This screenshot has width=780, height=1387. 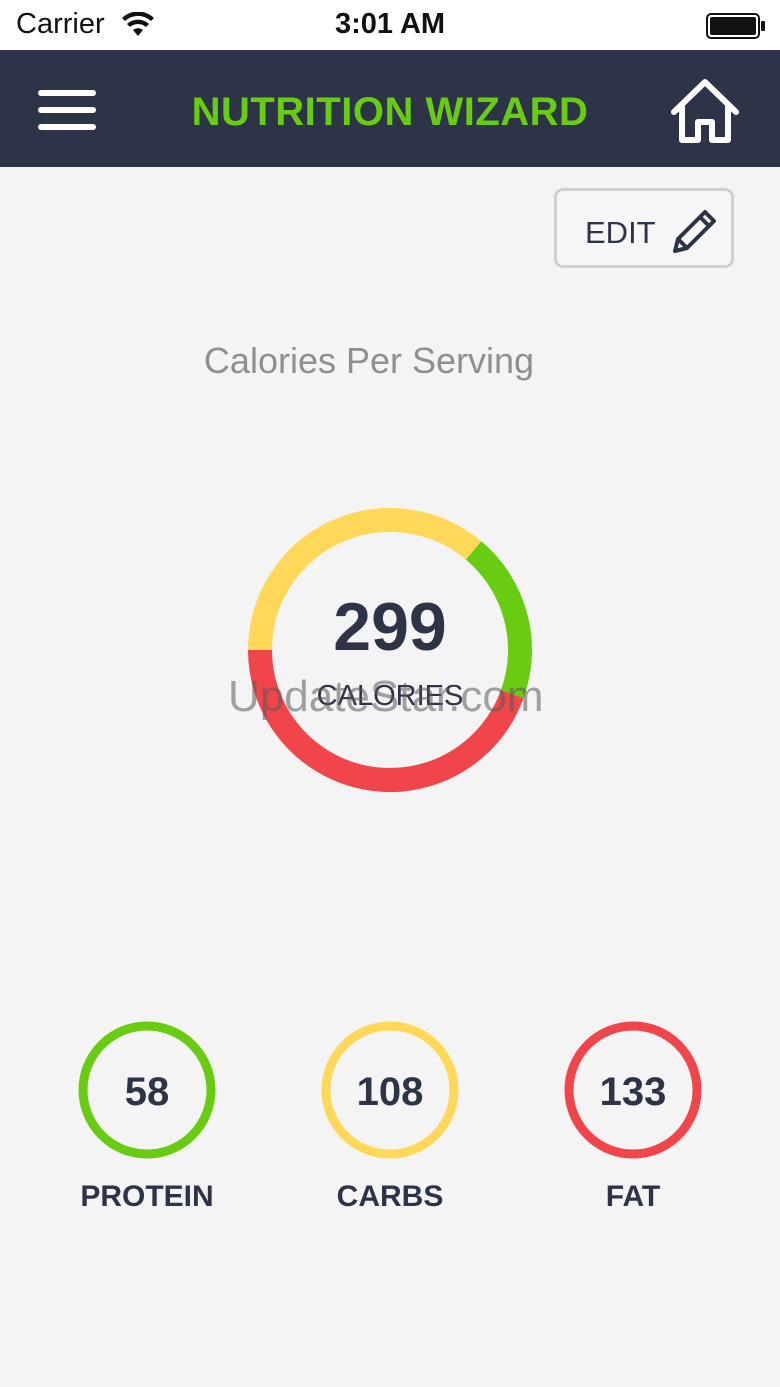 I want to click on nav-bar: NUTRITION WIZARD, so click(x=390, y=108).